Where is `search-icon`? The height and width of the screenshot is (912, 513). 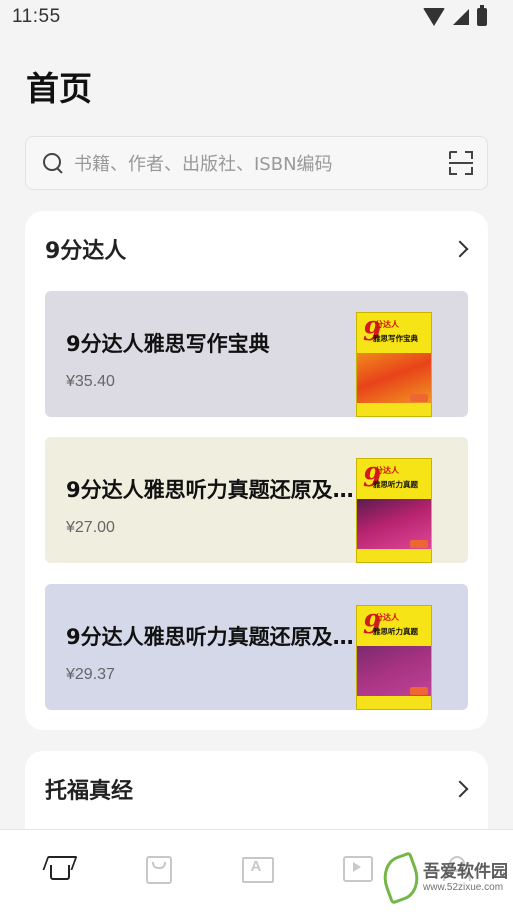 search-icon is located at coordinates (53, 163).